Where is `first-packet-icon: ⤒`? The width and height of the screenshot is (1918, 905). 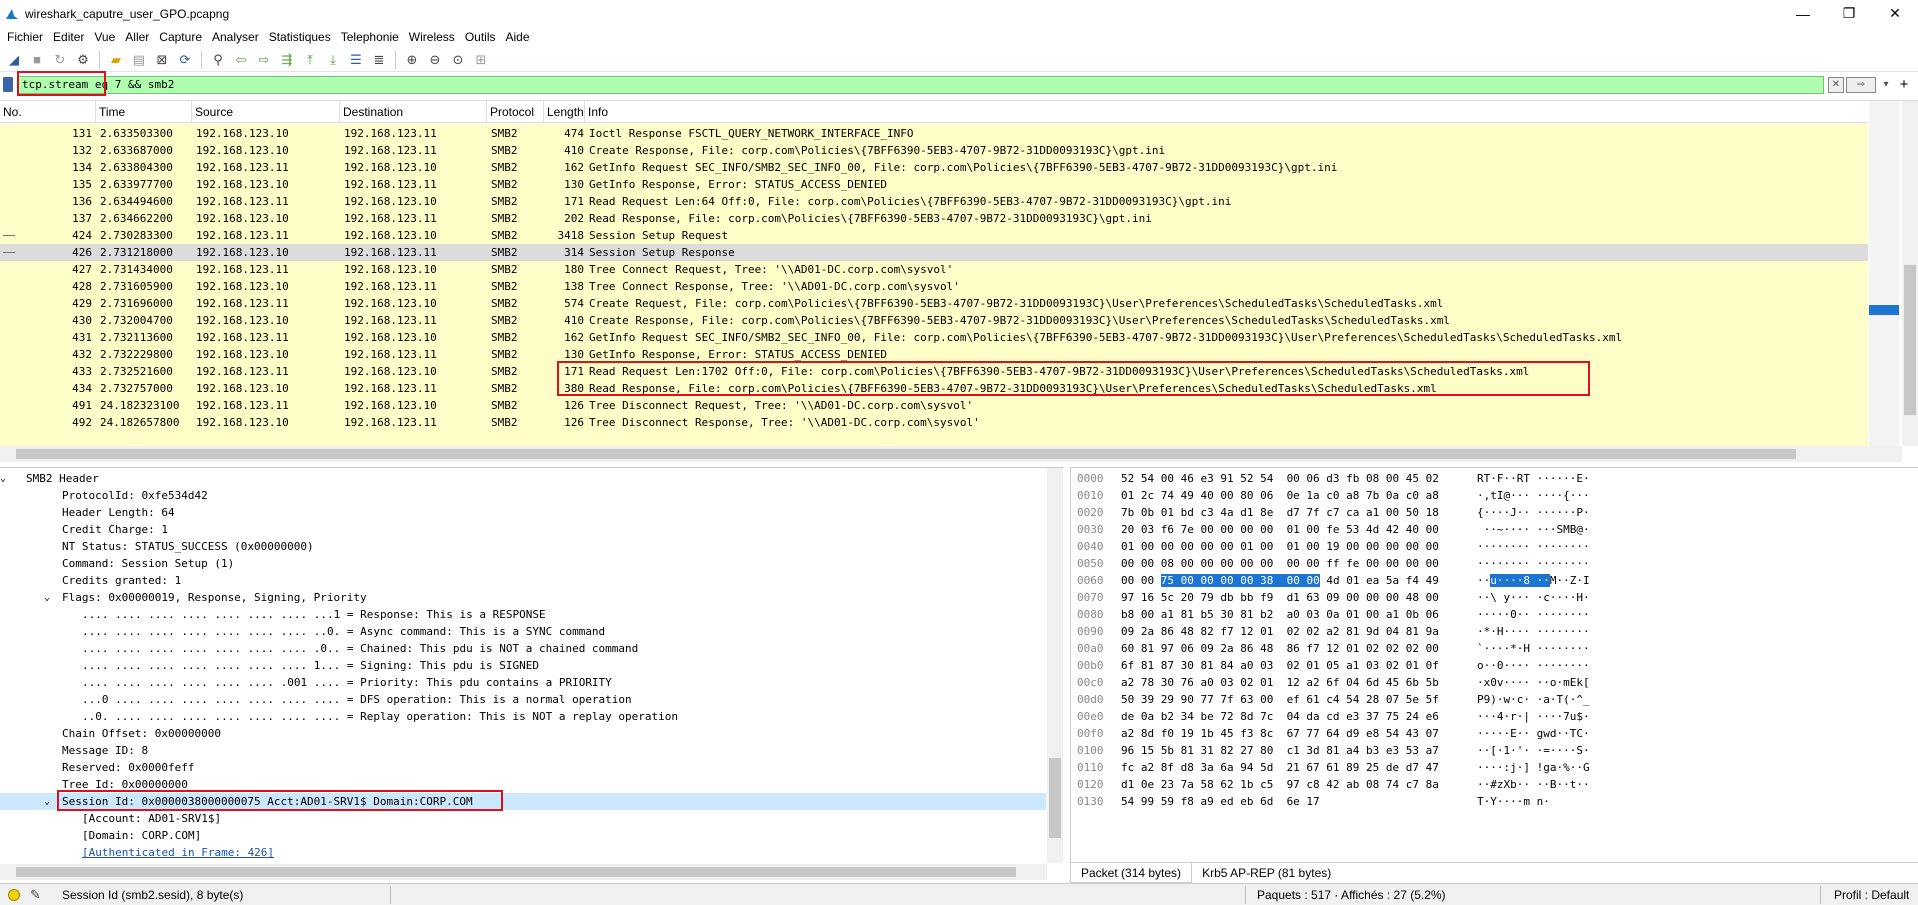 first-packet-icon: ⤒ is located at coordinates (310, 60).